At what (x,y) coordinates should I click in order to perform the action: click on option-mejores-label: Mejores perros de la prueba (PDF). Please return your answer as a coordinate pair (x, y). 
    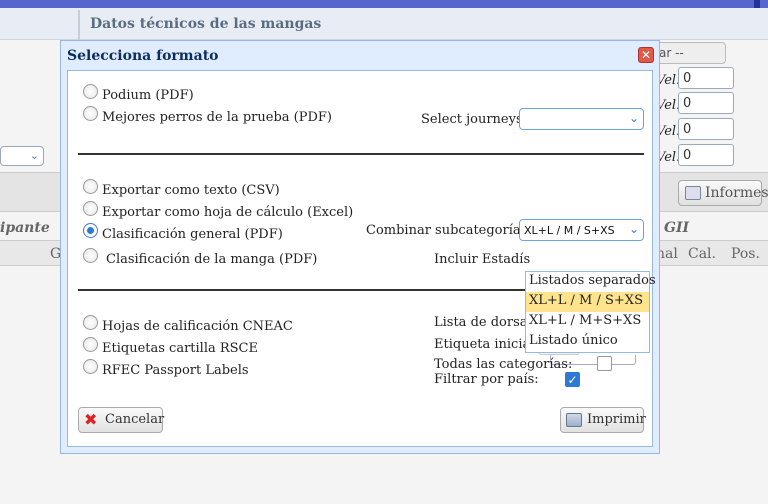
    Looking at the image, I should click on (217, 117).